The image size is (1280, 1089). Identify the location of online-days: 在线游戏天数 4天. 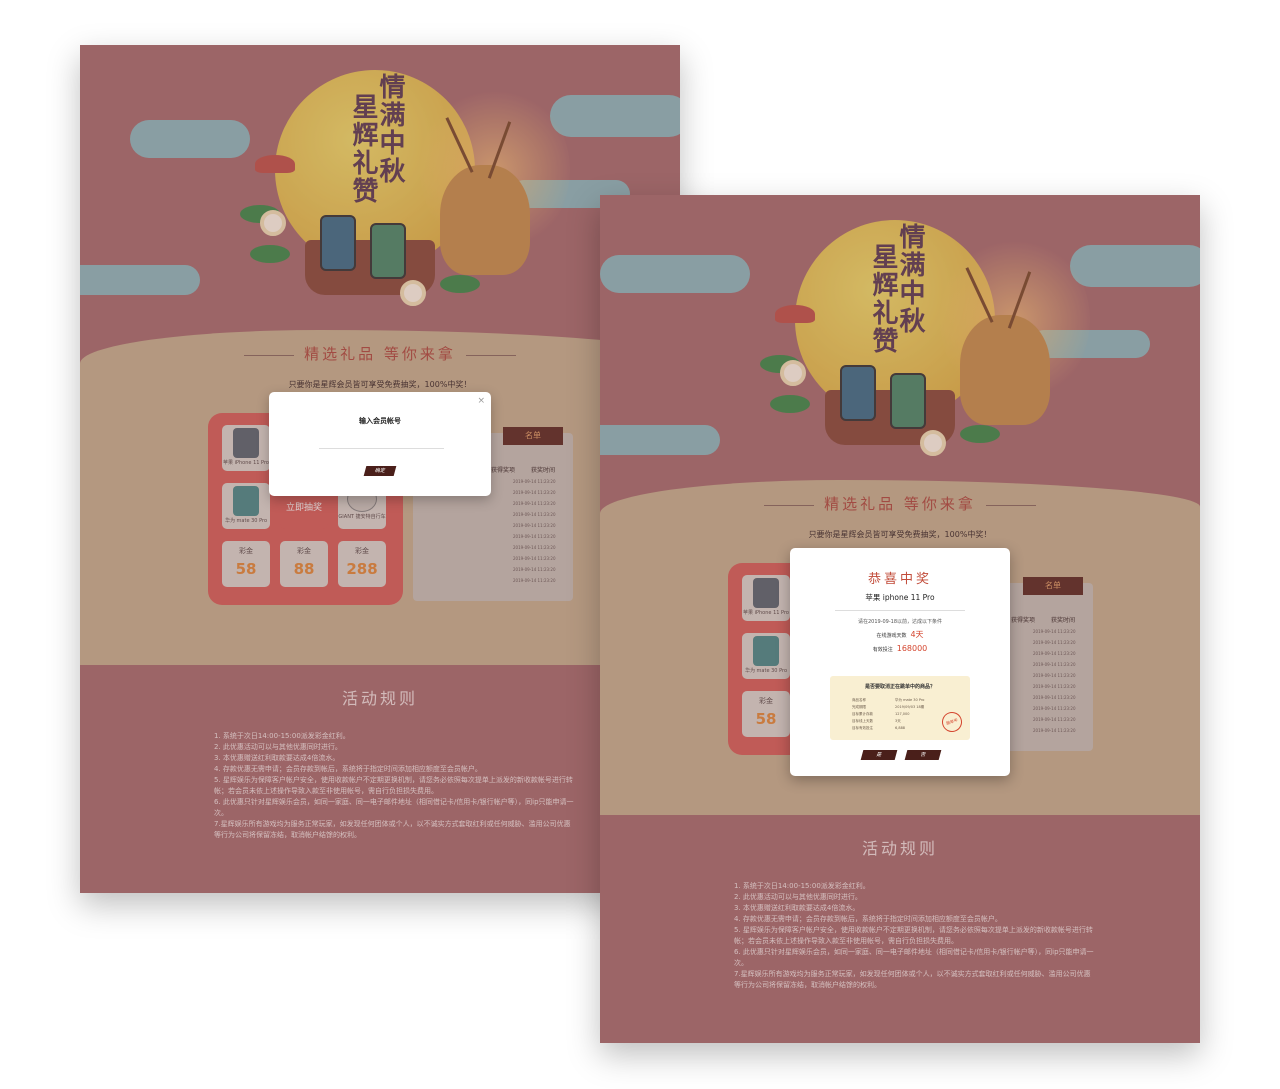
(900, 634).